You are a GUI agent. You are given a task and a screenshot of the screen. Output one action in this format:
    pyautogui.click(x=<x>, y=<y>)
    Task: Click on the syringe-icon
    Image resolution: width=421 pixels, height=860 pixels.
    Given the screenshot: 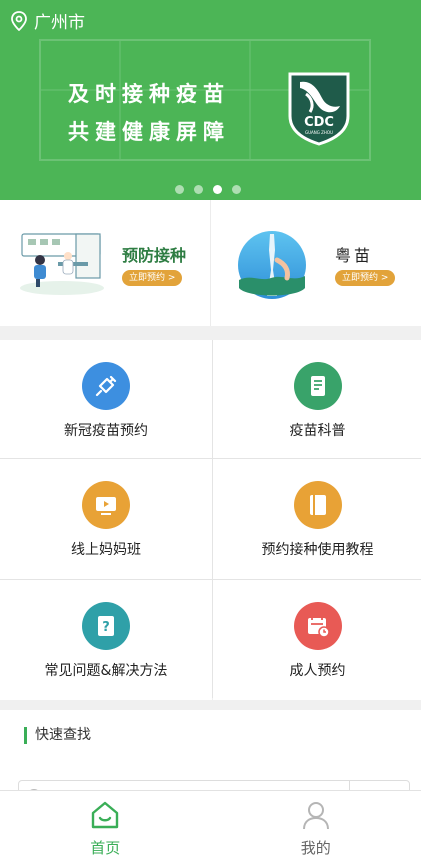 What is the action you would take?
    pyautogui.click(x=106, y=386)
    